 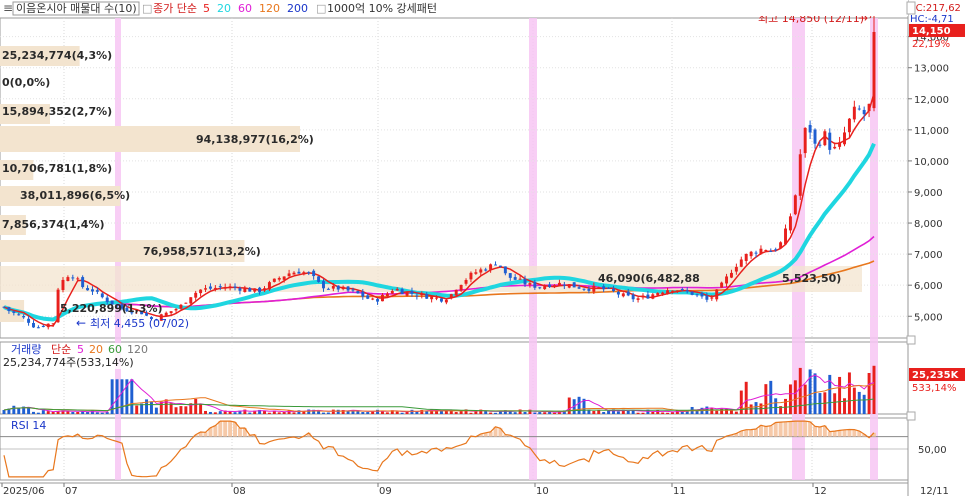 I want to click on volume-ma-5: 5, so click(x=80, y=349).